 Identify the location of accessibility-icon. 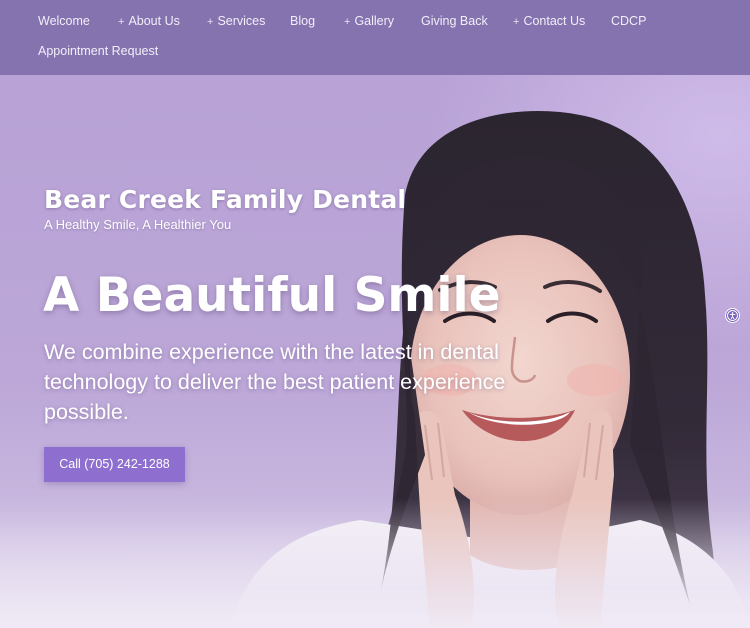
(732, 315).